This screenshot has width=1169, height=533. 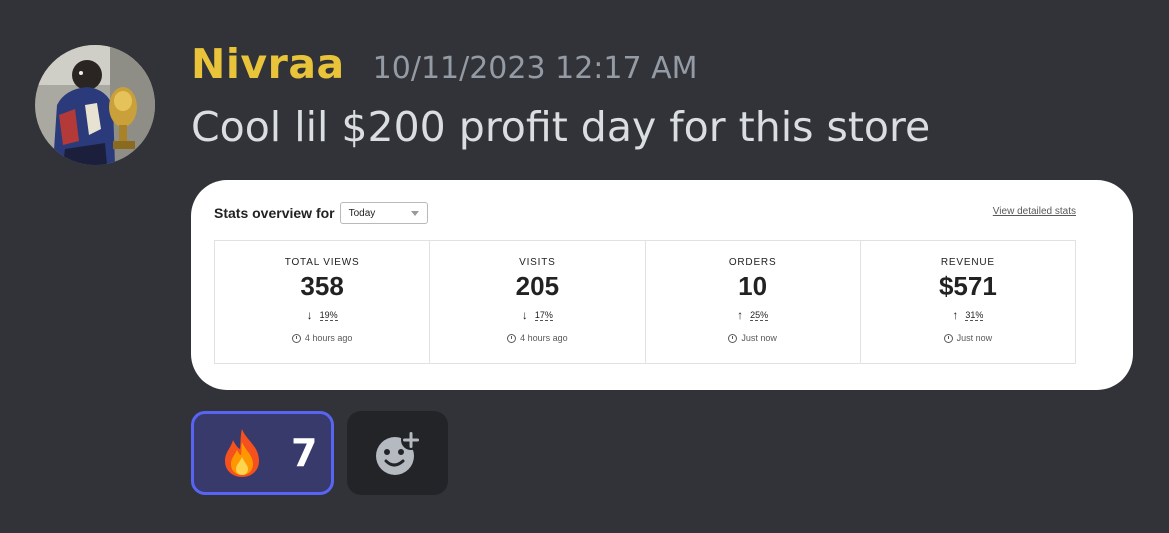 What do you see at coordinates (759, 315) in the screenshot?
I see `stat-change-percent: 25%` at bounding box center [759, 315].